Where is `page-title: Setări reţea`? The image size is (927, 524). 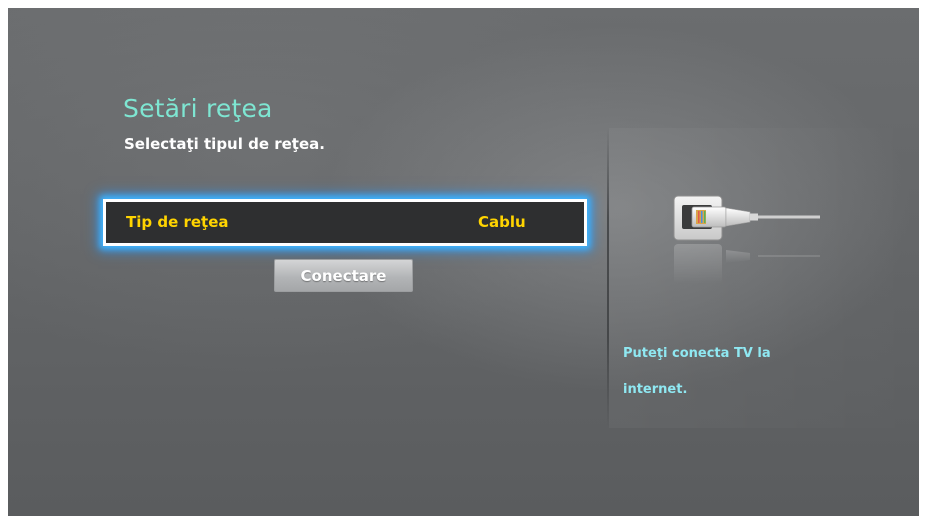
page-title: Setări reţea is located at coordinates (198, 108).